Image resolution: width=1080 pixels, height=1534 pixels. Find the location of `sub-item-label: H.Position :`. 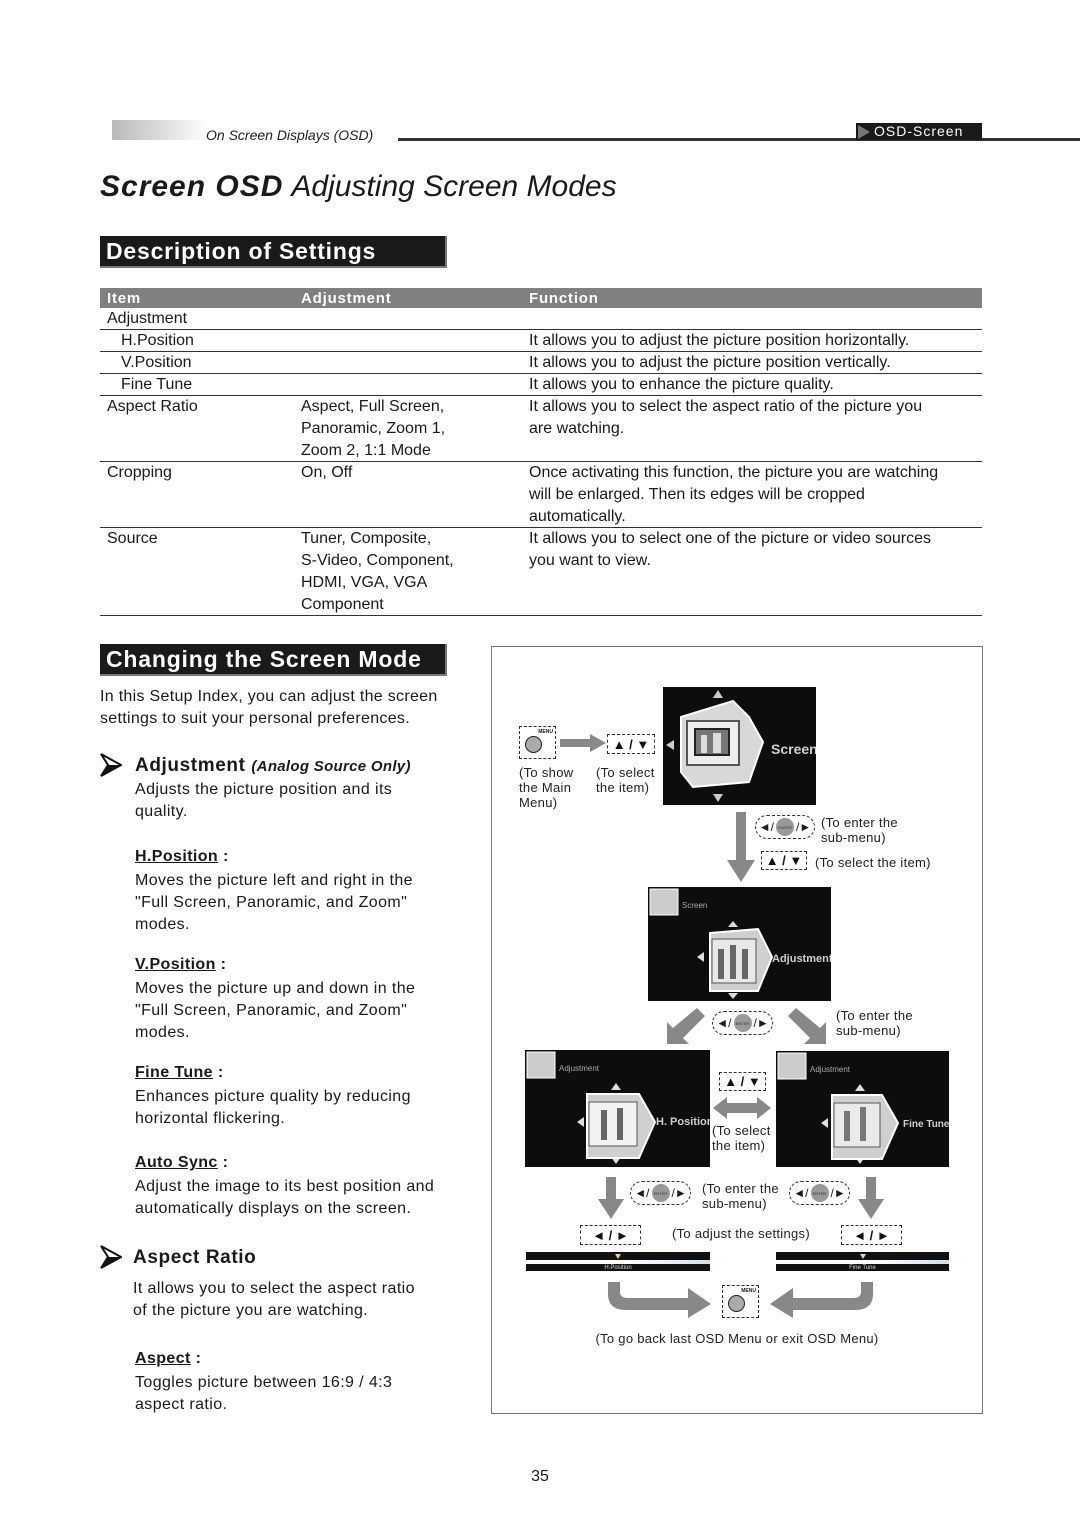

sub-item-label: H.Position : is located at coordinates (182, 857).